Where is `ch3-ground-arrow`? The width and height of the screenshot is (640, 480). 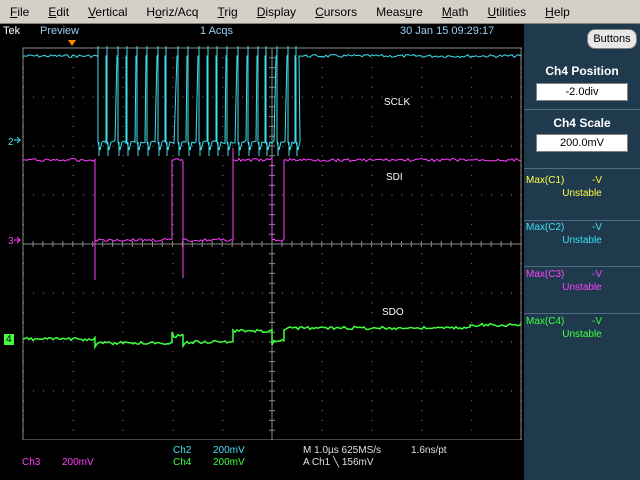
ch3-ground-arrow is located at coordinates (18, 240).